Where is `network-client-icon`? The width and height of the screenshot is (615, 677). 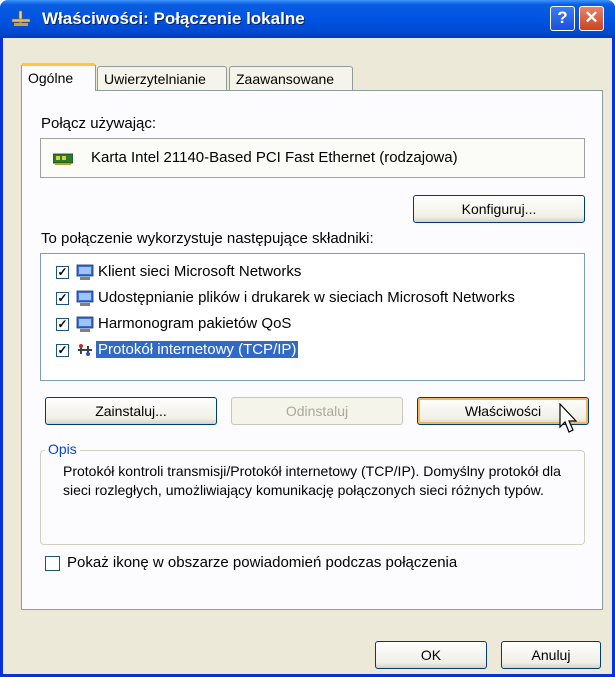
network-client-icon is located at coordinates (85, 272).